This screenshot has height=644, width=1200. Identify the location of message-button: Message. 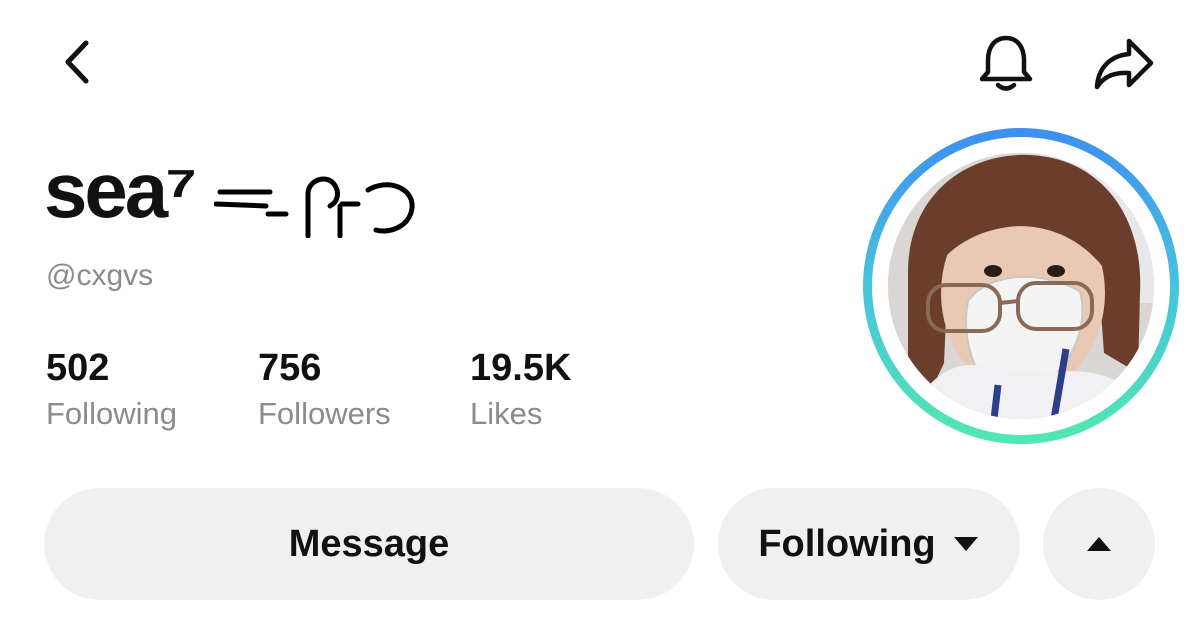
(369, 544).